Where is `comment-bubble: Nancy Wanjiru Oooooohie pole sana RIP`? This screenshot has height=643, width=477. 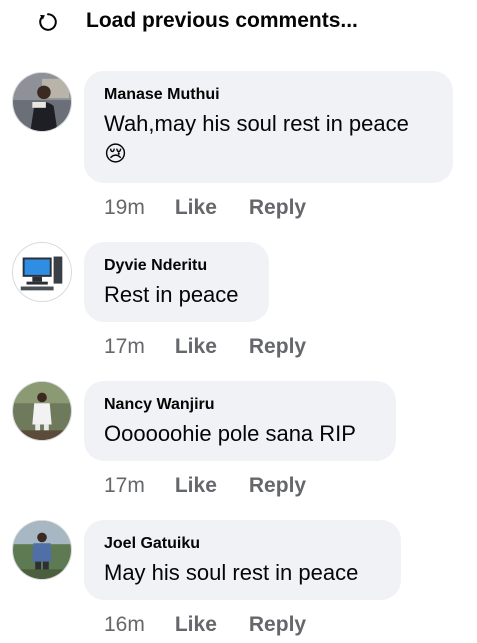 comment-bubble: Nancy Wanjiru Oooooohie pole sana RIP is located at coordinates (240, 421).